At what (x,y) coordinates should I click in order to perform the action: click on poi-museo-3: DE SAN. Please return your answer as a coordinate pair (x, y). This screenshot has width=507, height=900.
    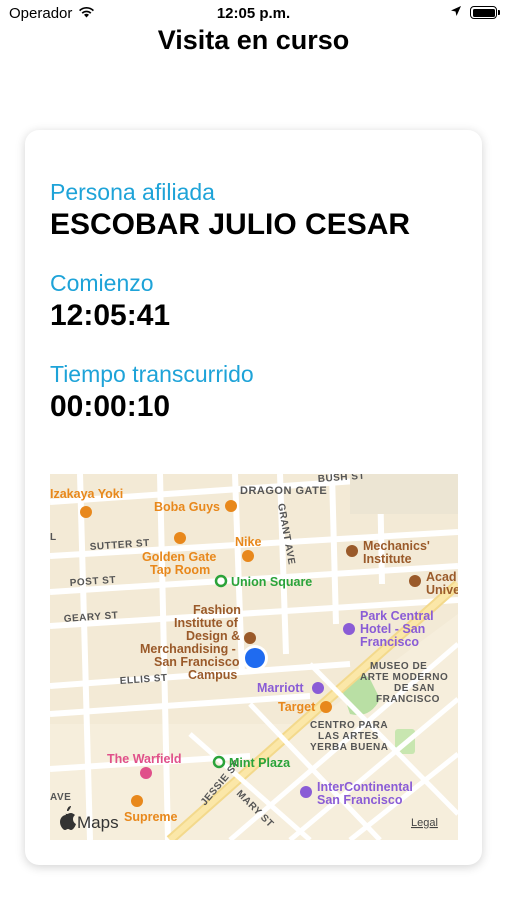
    Looking at the image, I should click on (414, 688).